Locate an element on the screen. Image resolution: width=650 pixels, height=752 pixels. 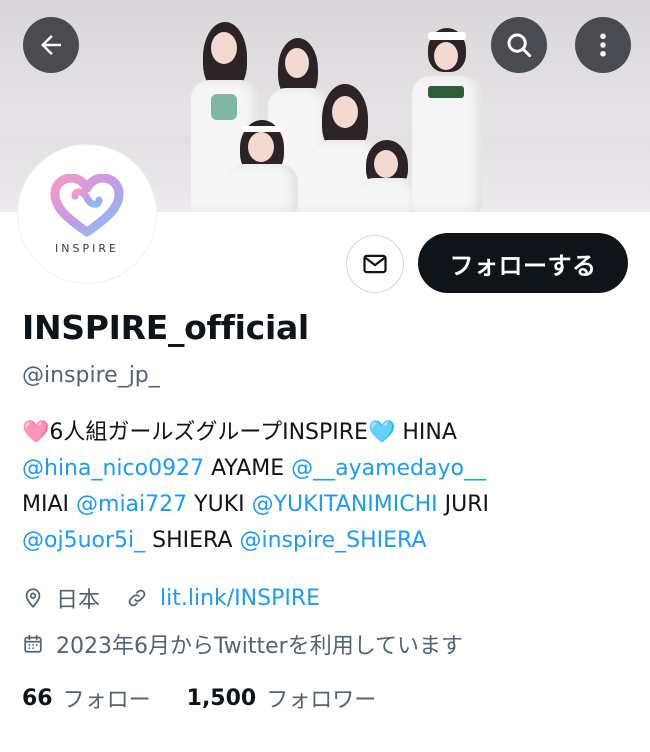
followers-stat: 1,500 フォロワー is located at coordinates (282, 698).